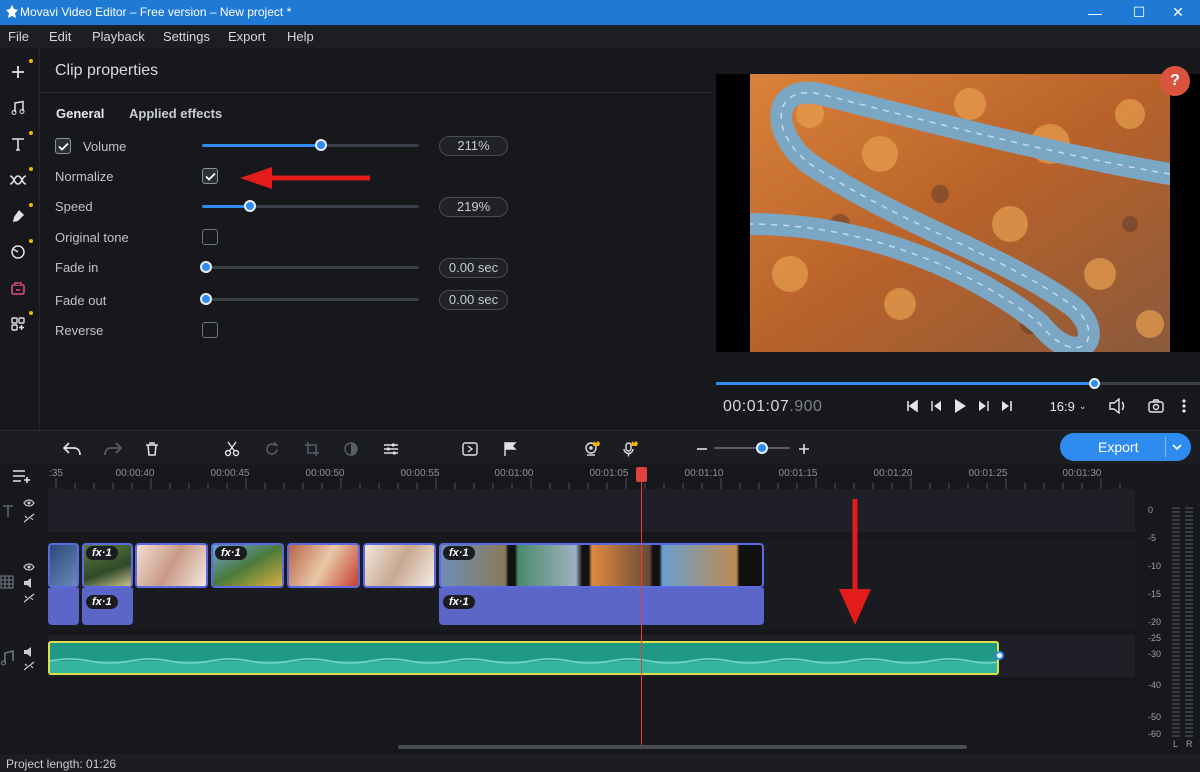  Describe the element at coordinates (351, 449) in the screenshot. I see `color-adjust-button` at that location.